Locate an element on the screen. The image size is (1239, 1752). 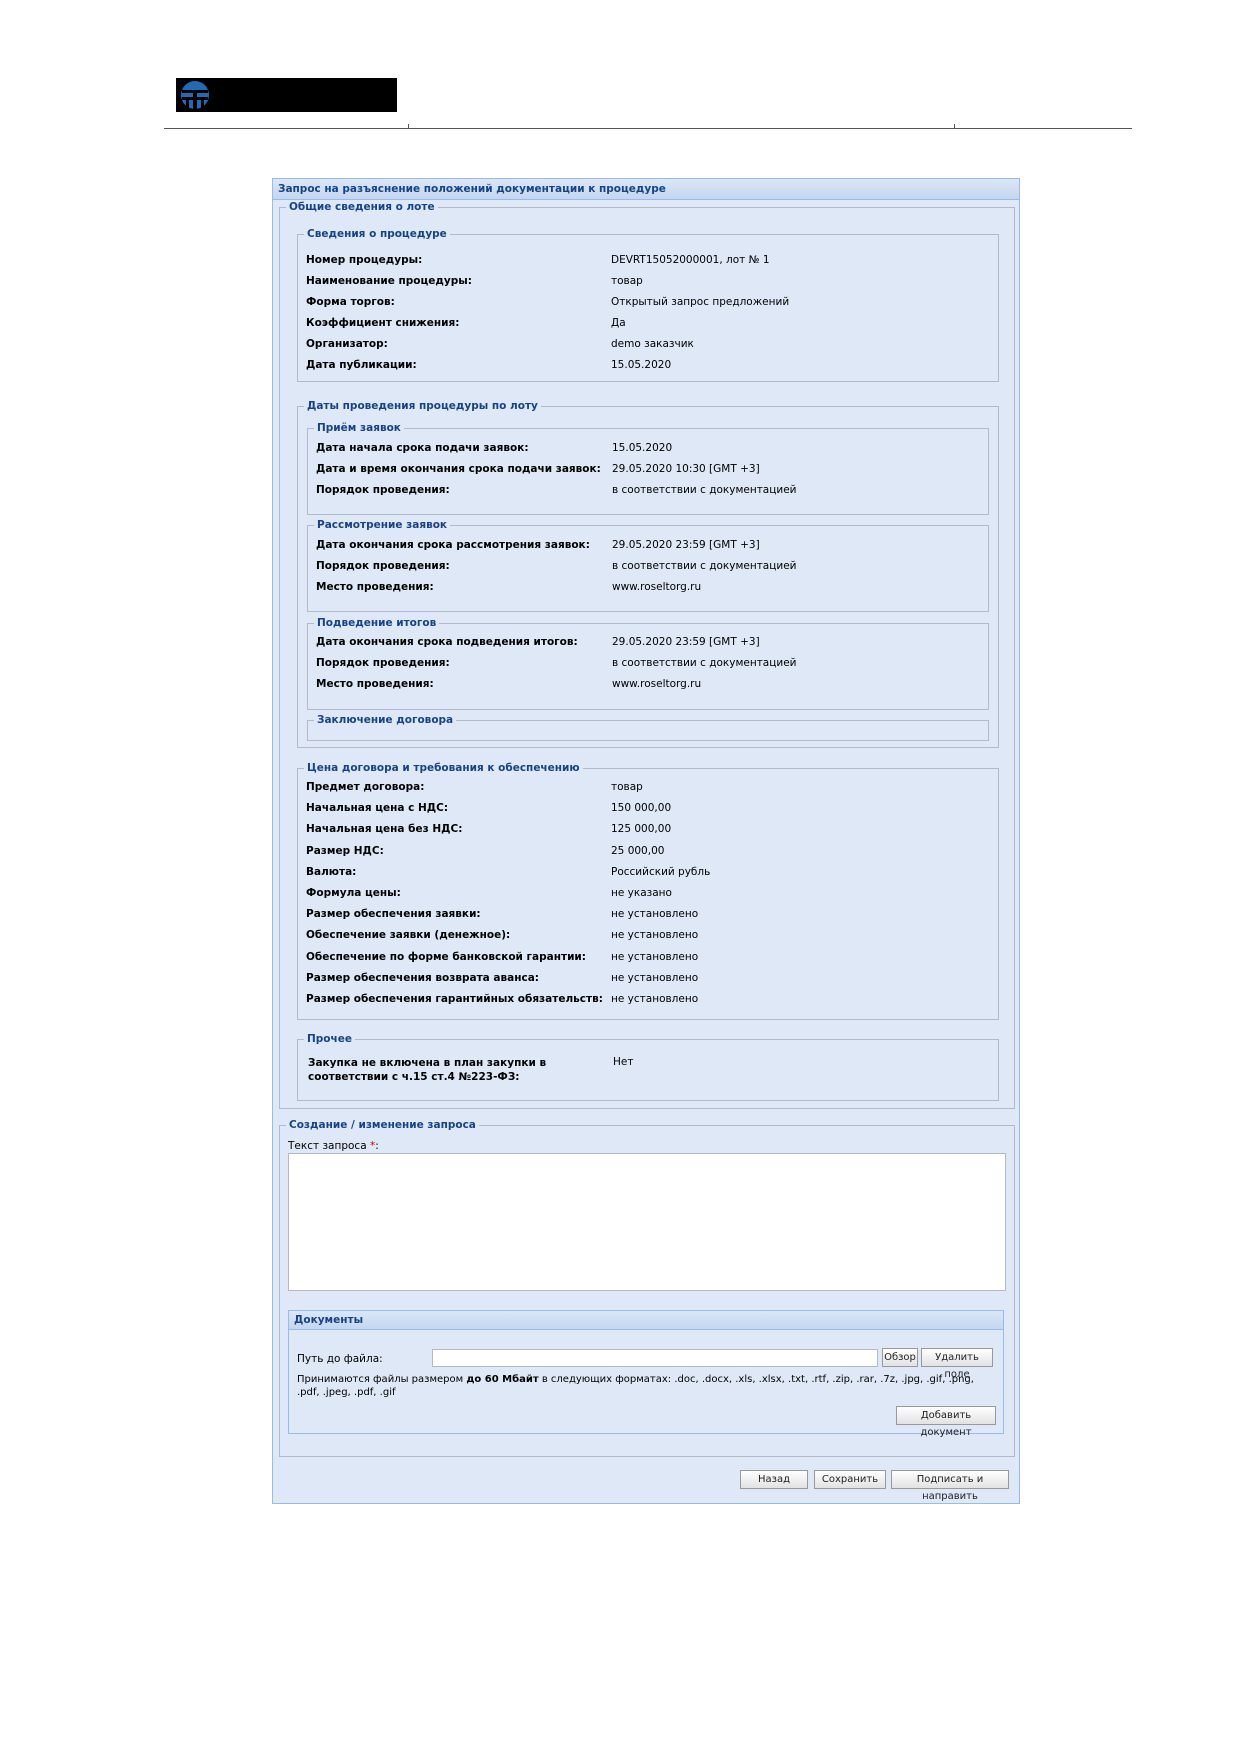
review-row-value: в соответствии с документацией is located at coordinates (704, 566).